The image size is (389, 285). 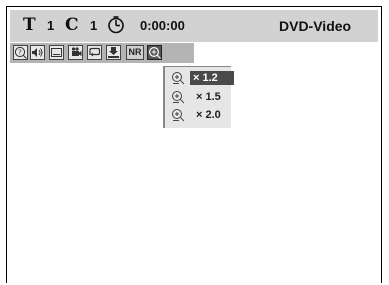 What do you see at coordinates (56, 52) in the screenshot?
I see `subtitle-icon` at bounding box center [56, 52].